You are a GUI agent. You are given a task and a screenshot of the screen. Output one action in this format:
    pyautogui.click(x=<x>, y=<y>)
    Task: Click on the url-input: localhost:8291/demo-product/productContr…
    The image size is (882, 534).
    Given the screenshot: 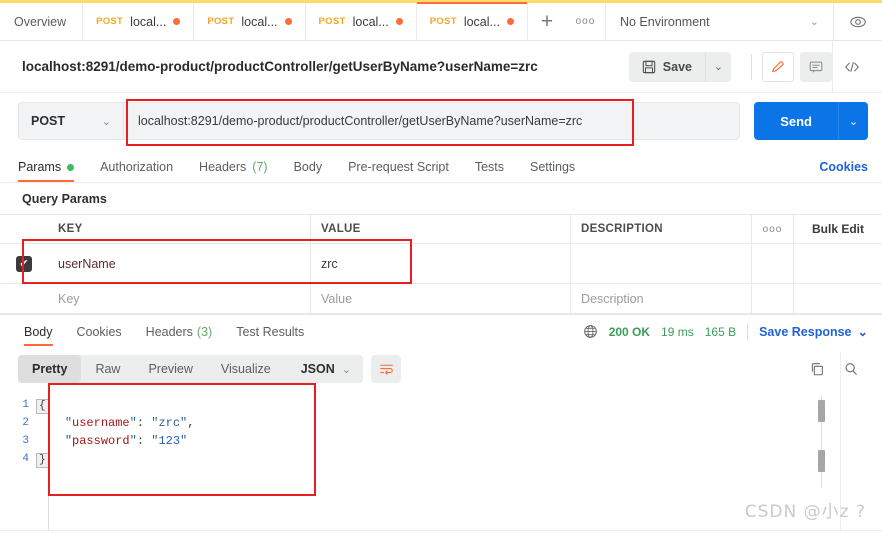 What is the action you would take?
    pyautogui.click(x=432, y=121)
    